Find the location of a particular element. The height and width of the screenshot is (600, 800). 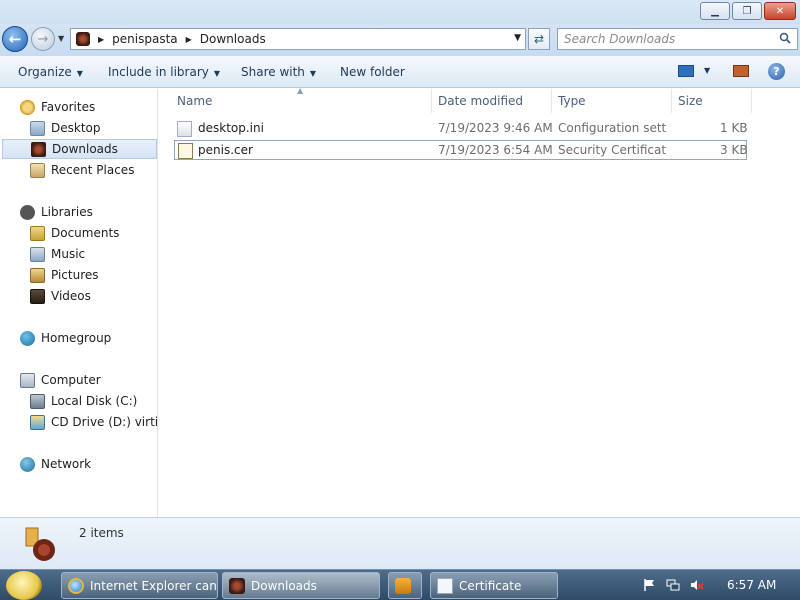

address-dropdown-icon: ▼ is located at coordinates (517, 38).